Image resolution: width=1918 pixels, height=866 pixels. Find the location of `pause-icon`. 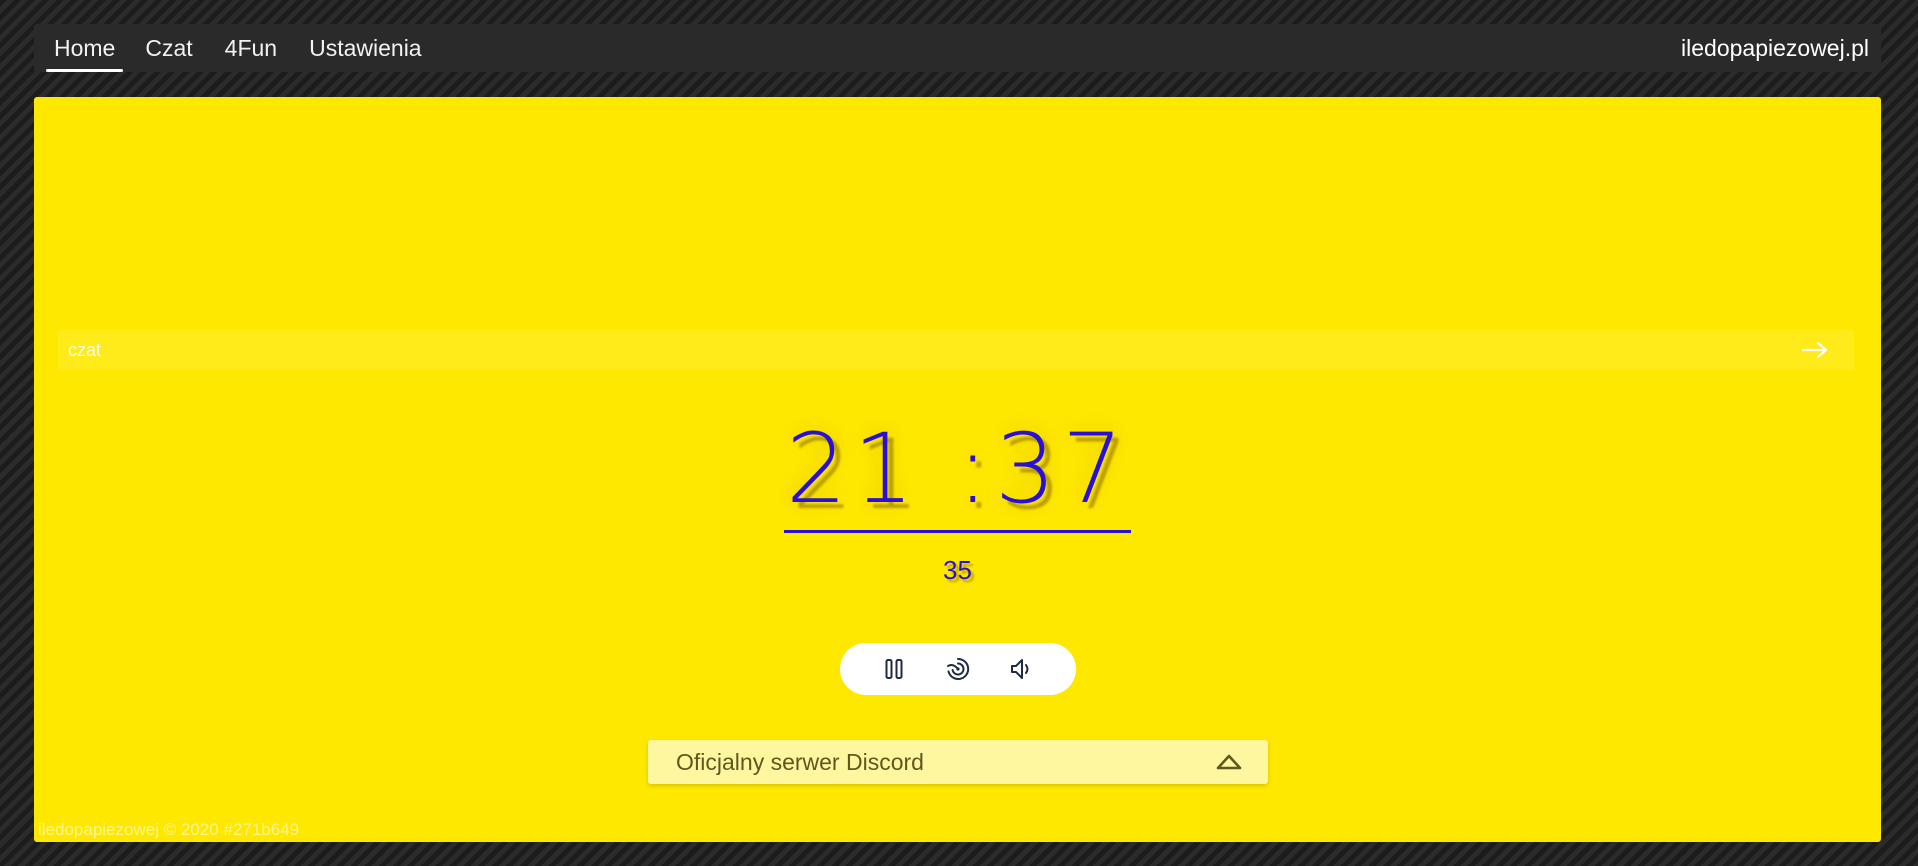

pause-icon is located at coordinates (894, 669).